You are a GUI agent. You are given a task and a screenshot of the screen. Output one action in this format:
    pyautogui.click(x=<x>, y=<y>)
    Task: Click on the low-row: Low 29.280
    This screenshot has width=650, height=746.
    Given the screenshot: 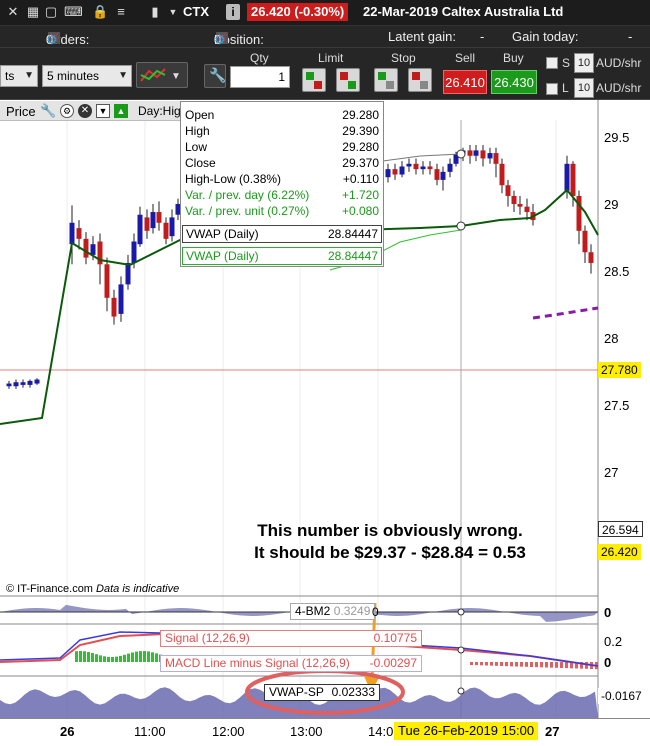 What is the action you would take?
    pyautogui.click(x=282, y=147)
    